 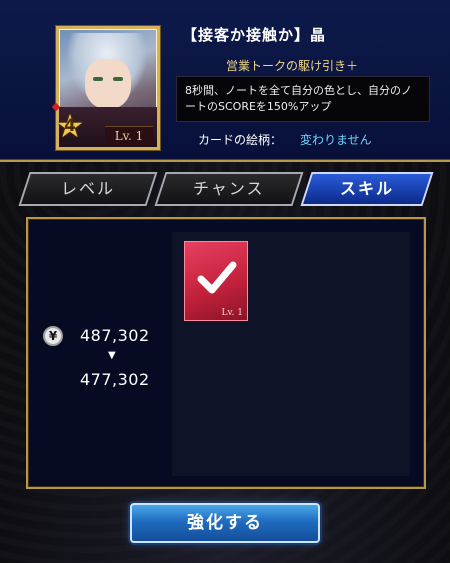 I want to click on card-pattern-row: カードの絵柄： 変わりません, so click(x=285, y=139).